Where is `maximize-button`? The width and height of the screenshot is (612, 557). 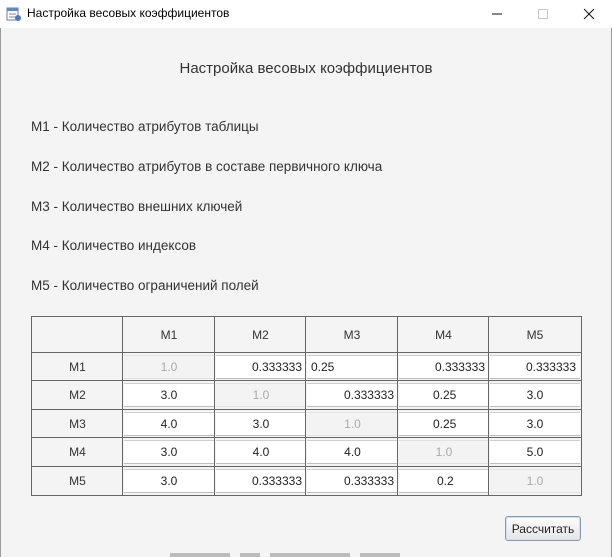
maximize-button is located at coordinates (543, 14).